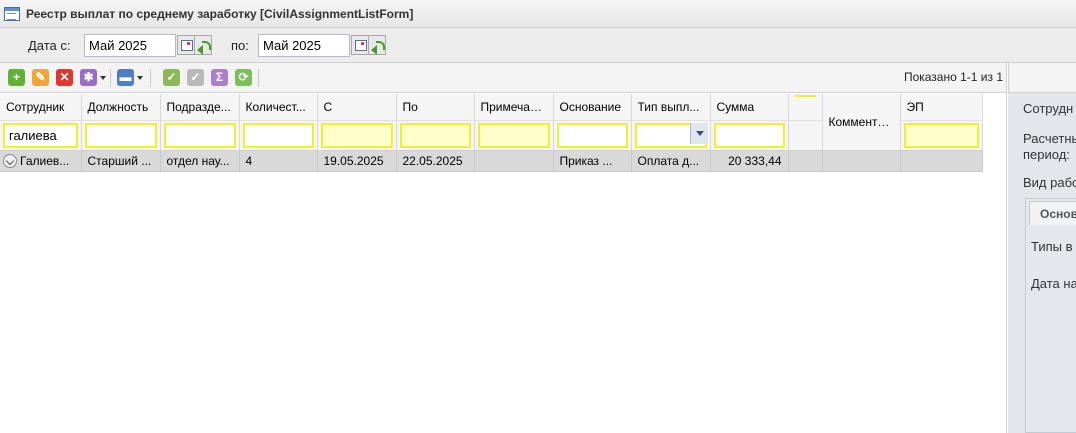  Describe the element at coordinates (12, 13) in the screenshot. I see `window-icon` at that location.